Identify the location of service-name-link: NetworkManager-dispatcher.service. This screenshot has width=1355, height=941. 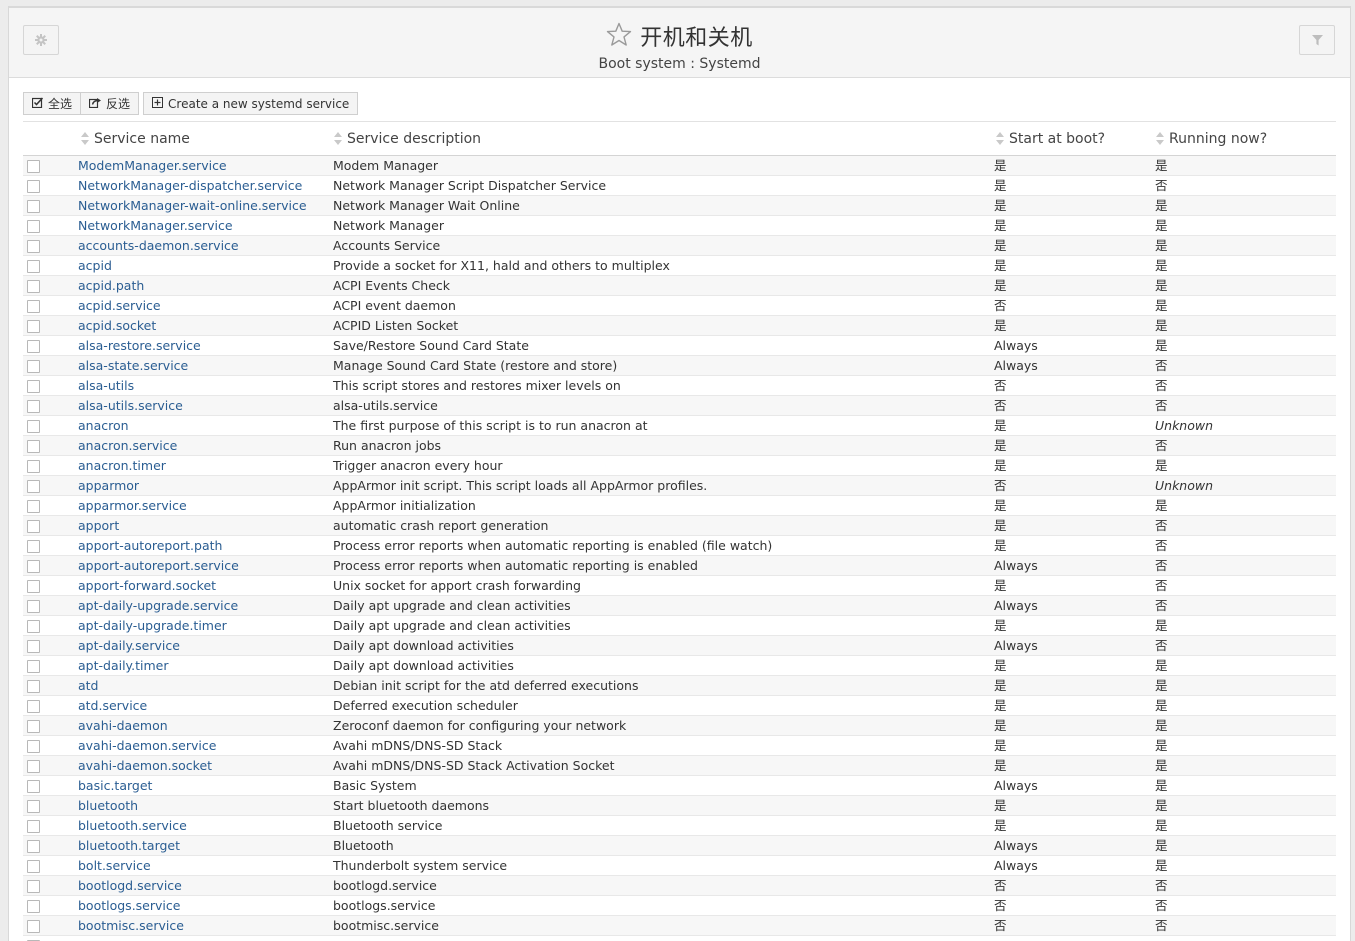
(196, 185).